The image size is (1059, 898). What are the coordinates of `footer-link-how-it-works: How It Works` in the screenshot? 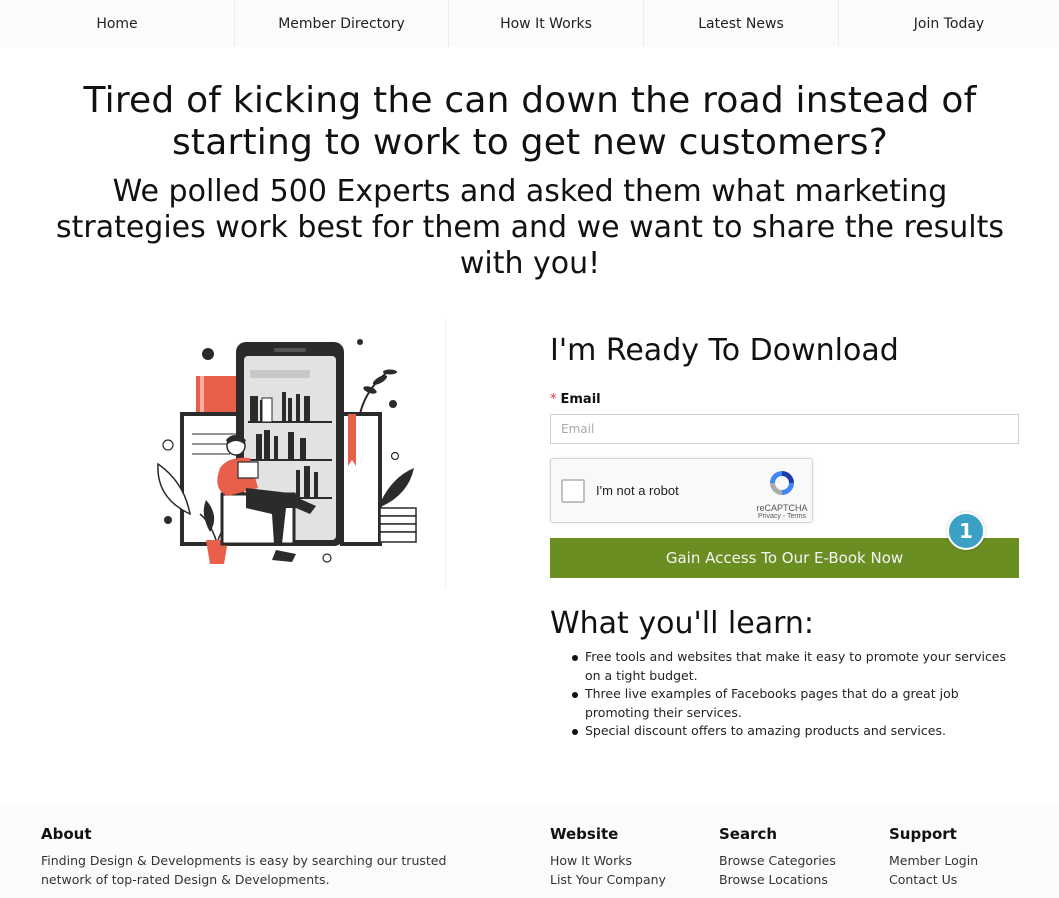 It's located at (608, 860).